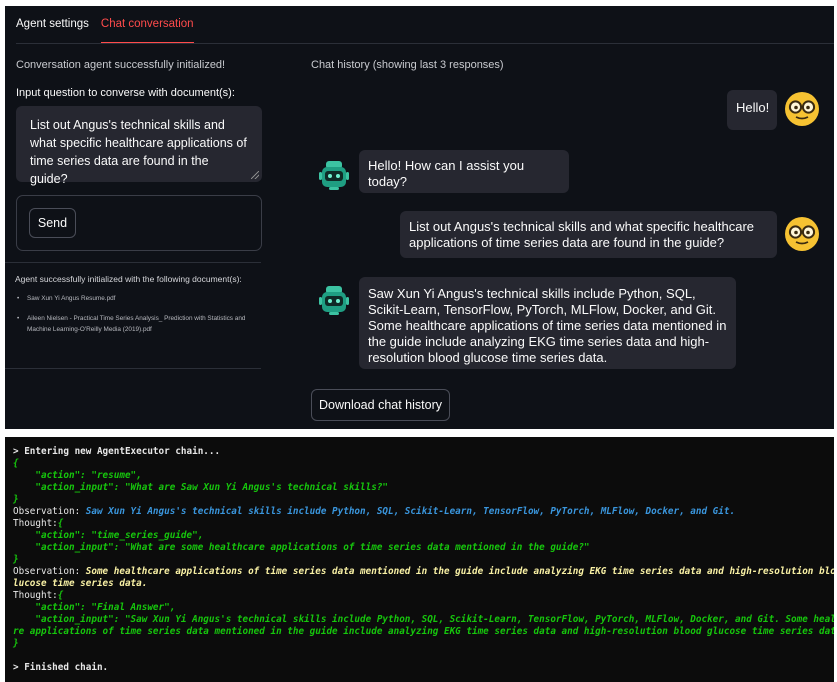 This screenshot has height=682, width=837. I want to click on terminal-line: "action": "time_series_guide",, so click(108, 536).